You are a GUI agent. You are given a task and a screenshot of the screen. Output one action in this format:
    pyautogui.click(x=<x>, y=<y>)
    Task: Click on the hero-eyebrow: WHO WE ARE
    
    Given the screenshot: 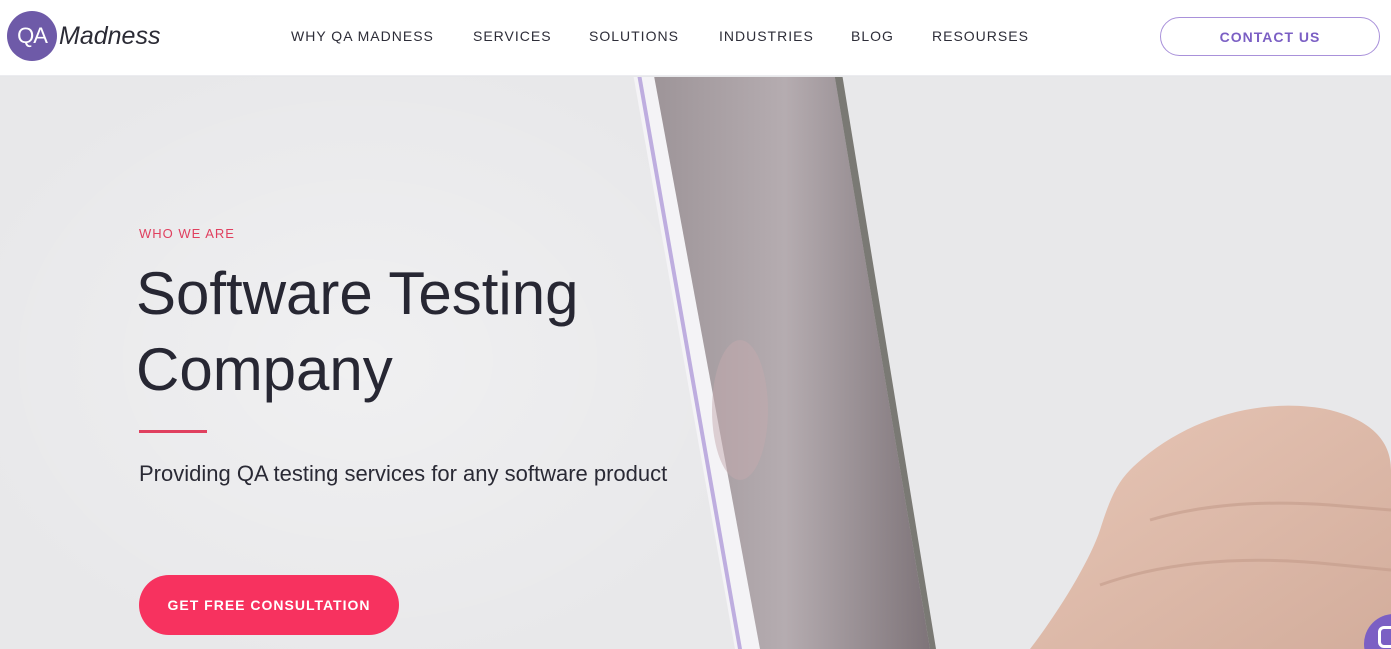 What is the action you would take?
    pyautogui.click(x=187, y=233)
    